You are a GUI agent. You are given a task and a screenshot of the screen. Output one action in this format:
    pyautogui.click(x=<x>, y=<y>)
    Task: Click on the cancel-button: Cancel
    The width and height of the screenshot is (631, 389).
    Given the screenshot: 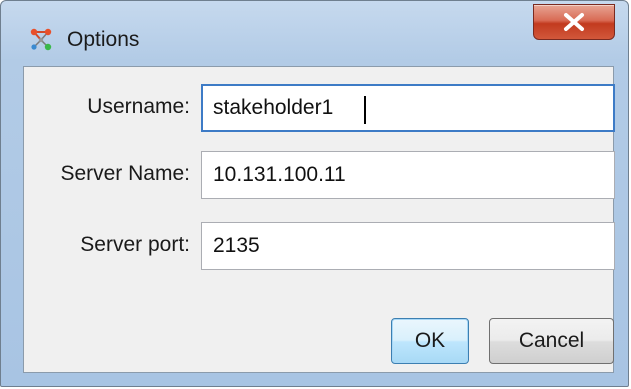 What is the action you would take?
    pyautogui.click(x=551, y=341)
    